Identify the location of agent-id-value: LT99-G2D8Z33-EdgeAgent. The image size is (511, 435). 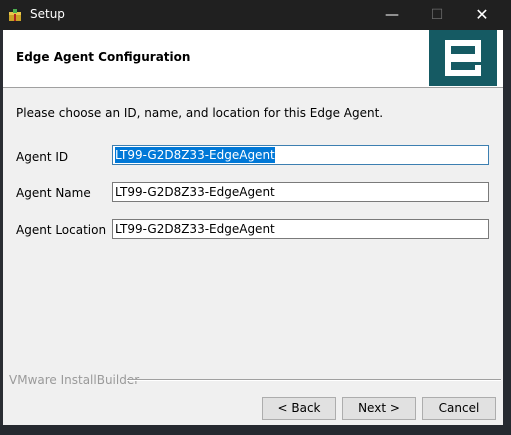
(195, 155).